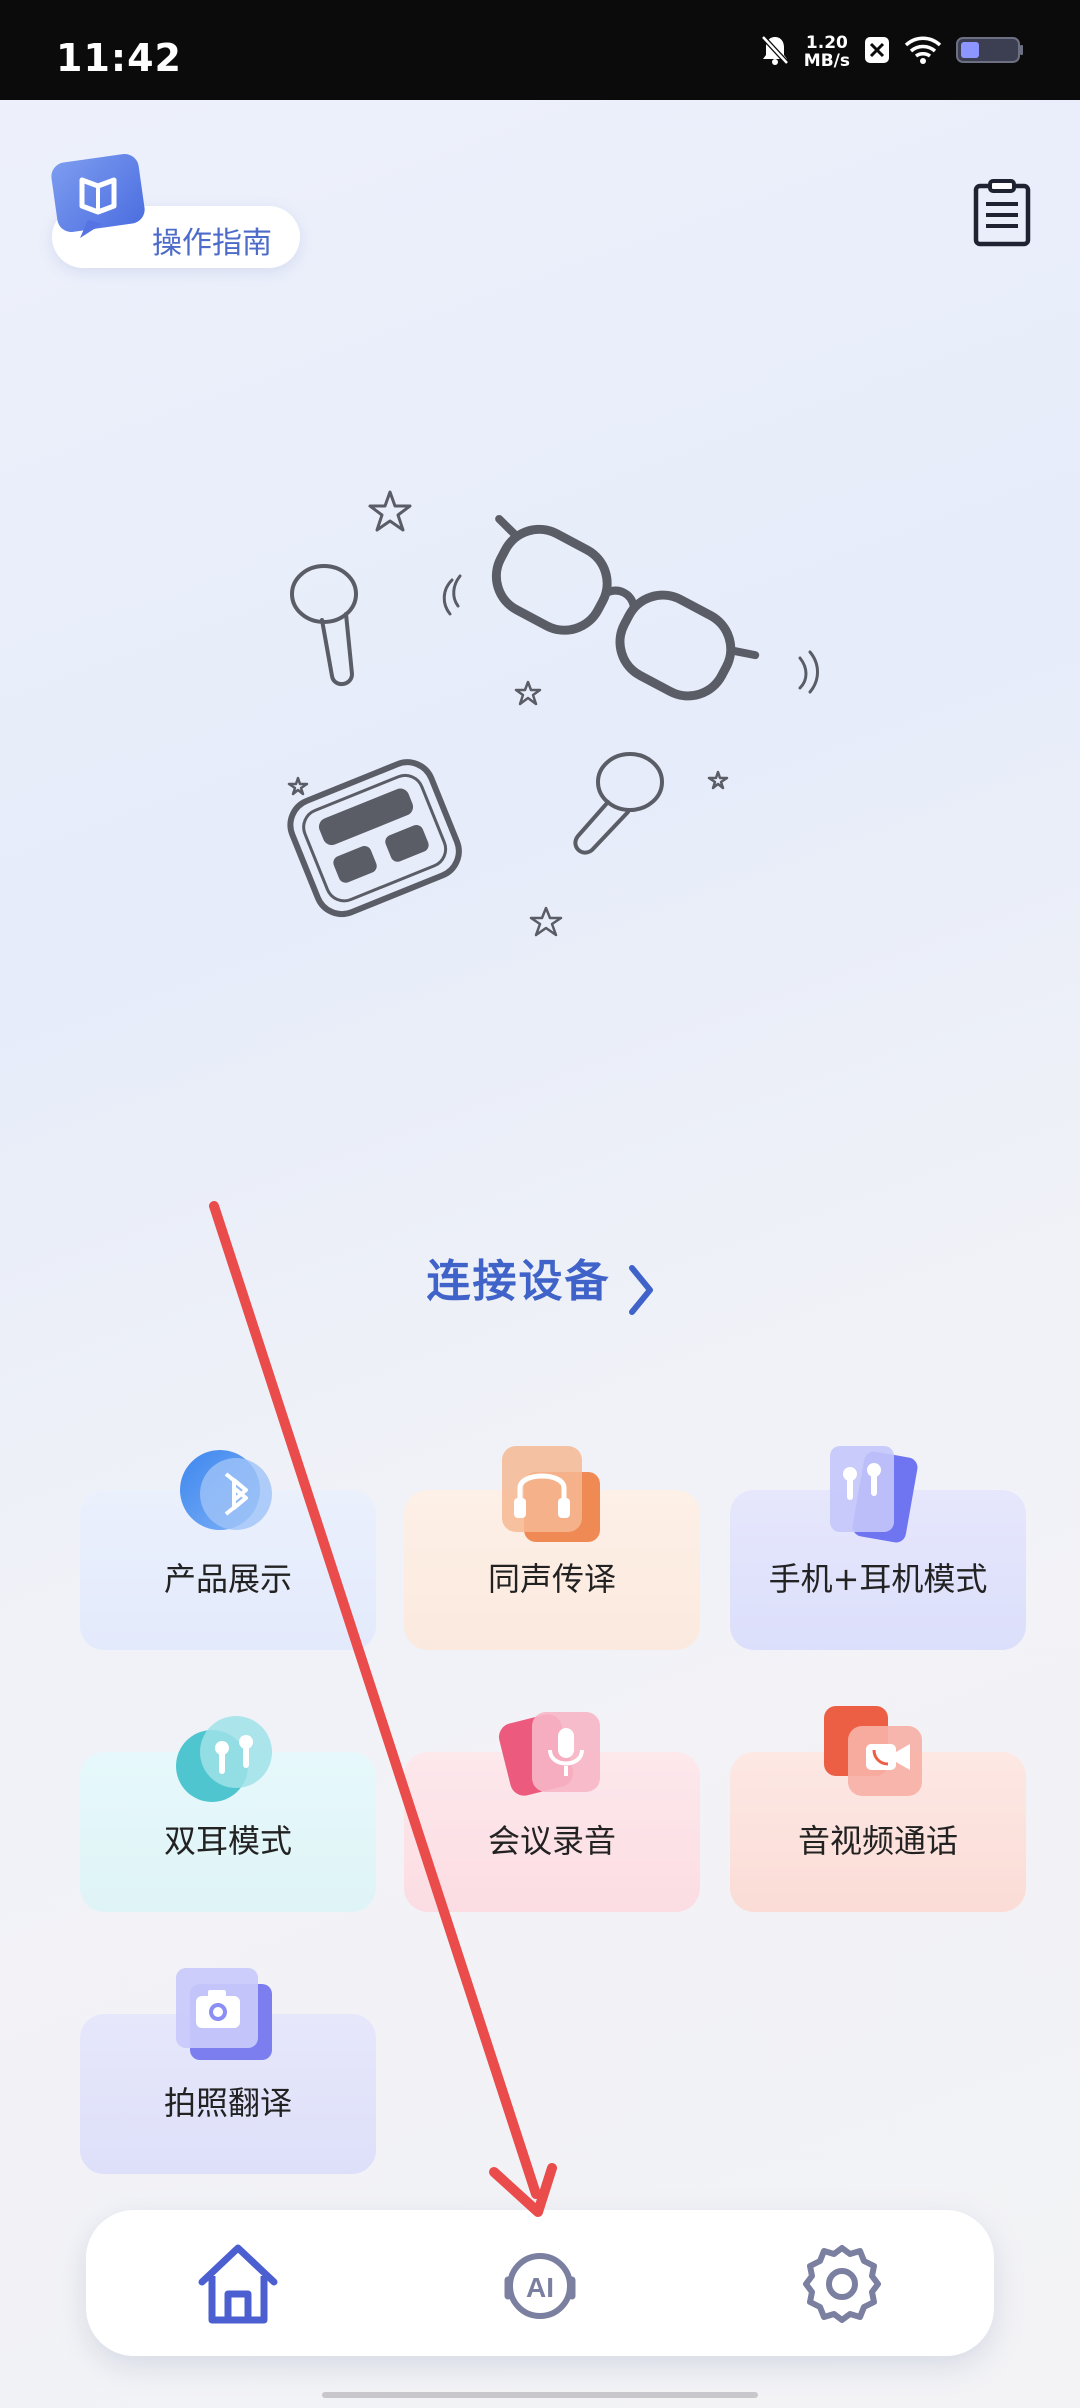 The height and width of the screenshot is (2408, 1080). Describe the element at coordinates (990, 52) in the screenshot. I see `battery-icon` at that location.